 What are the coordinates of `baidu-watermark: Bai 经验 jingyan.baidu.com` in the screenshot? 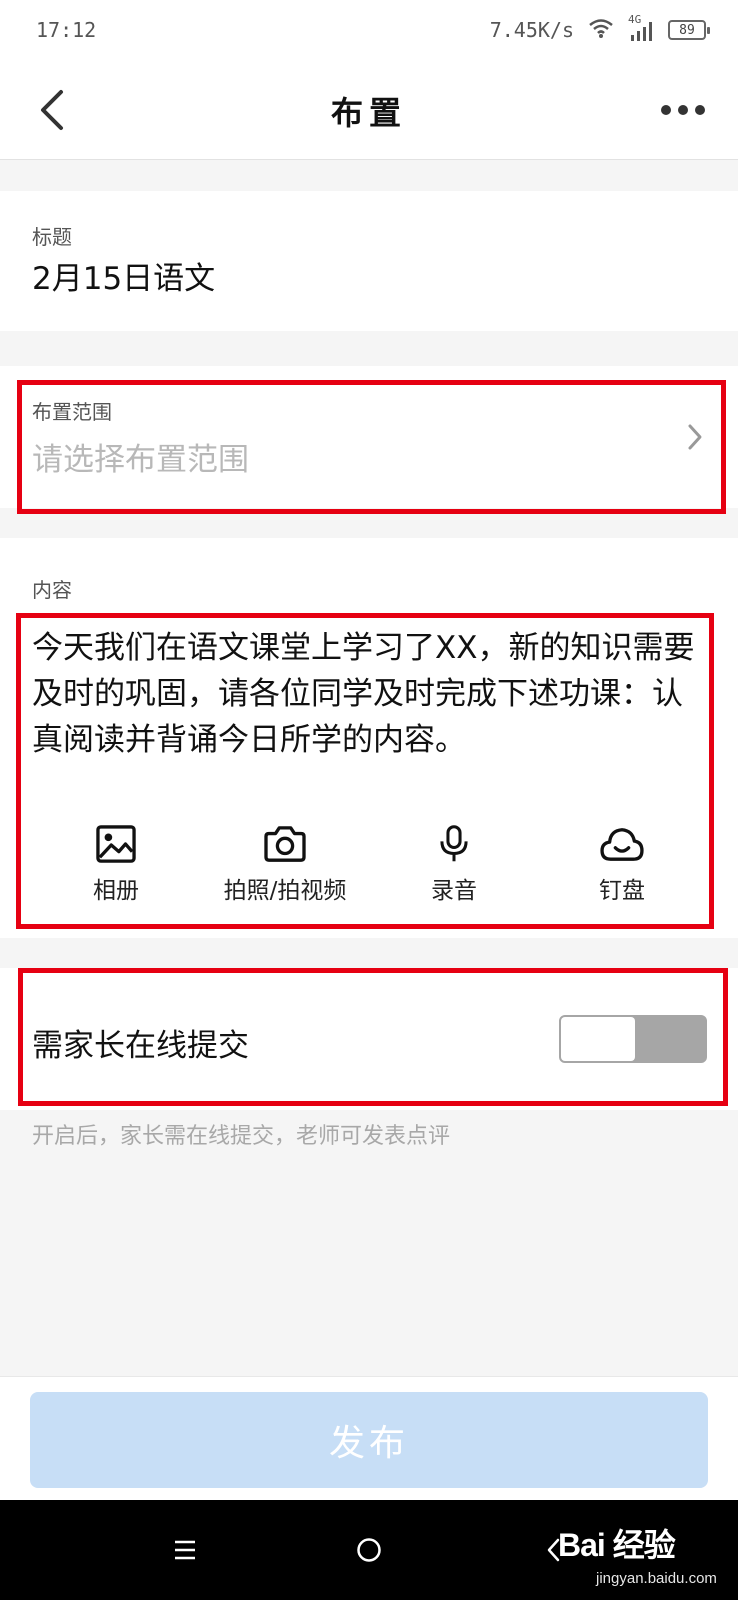 It's located at (644, 1555).